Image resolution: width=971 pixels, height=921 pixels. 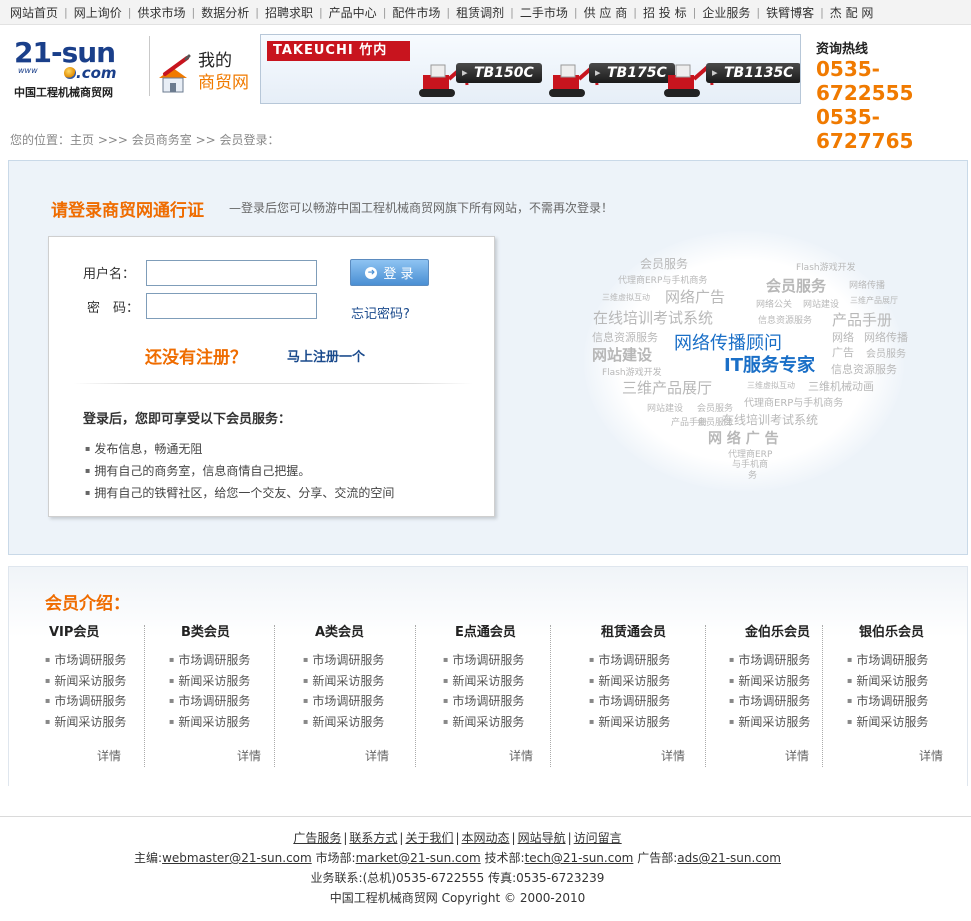 I want to click on cloud-word: 网络公关, so click(x=774, y=305).